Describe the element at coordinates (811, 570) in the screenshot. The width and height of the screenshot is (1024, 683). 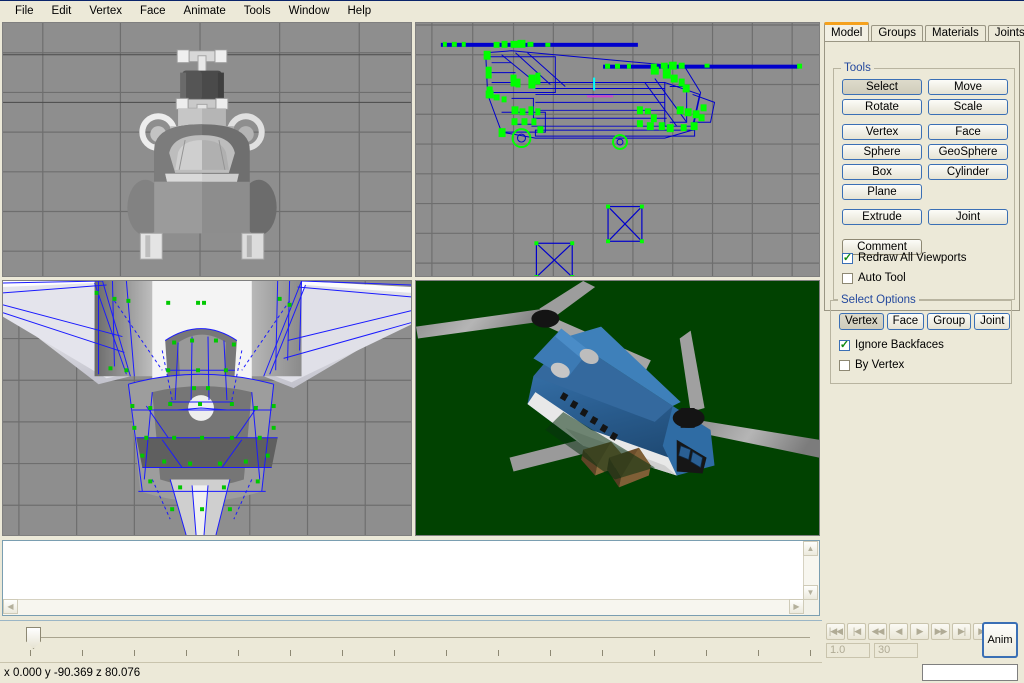
I see `message-log-vertical-scrollbar: ▲ ▼` at that location.